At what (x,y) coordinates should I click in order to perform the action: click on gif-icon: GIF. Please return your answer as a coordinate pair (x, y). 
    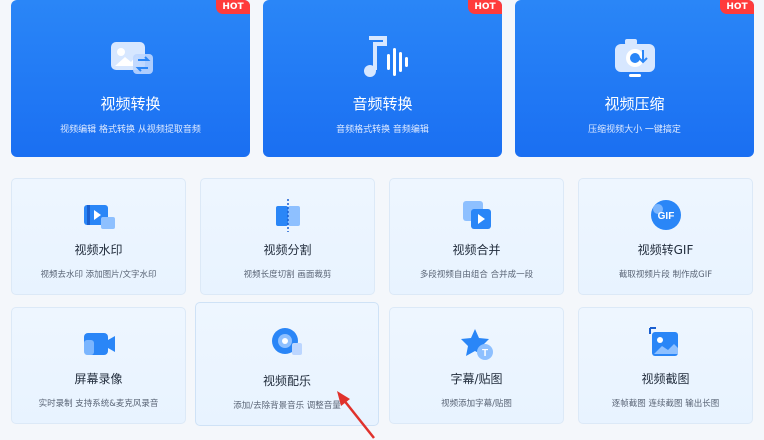
    Looking at the image, I should click on (665, 215).